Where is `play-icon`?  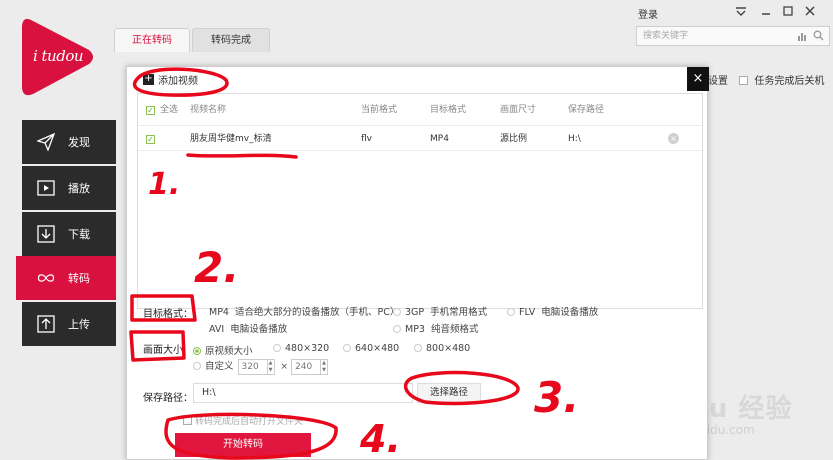 play-icon is located at coordinates (46, 188).